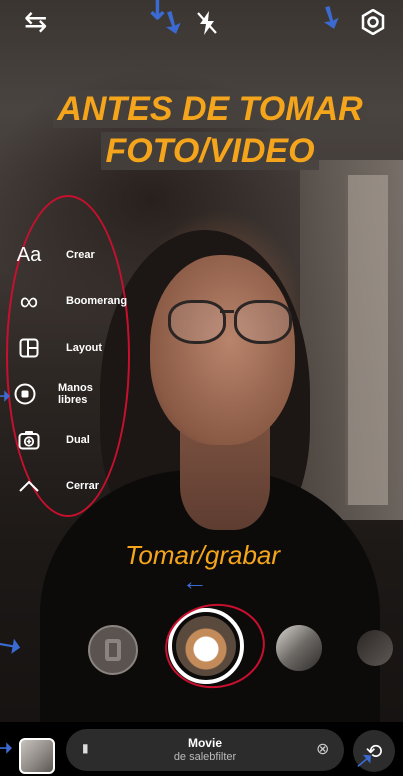  I want to click on menu-item-label: Crear, so click(80, 255).